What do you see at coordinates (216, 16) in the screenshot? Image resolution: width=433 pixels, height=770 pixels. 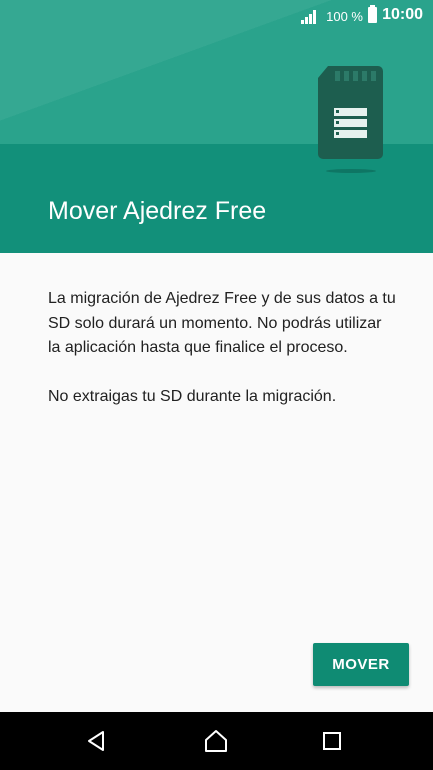 I see `status-bar: 100 % 10:00` at bounding box center [216, 16].